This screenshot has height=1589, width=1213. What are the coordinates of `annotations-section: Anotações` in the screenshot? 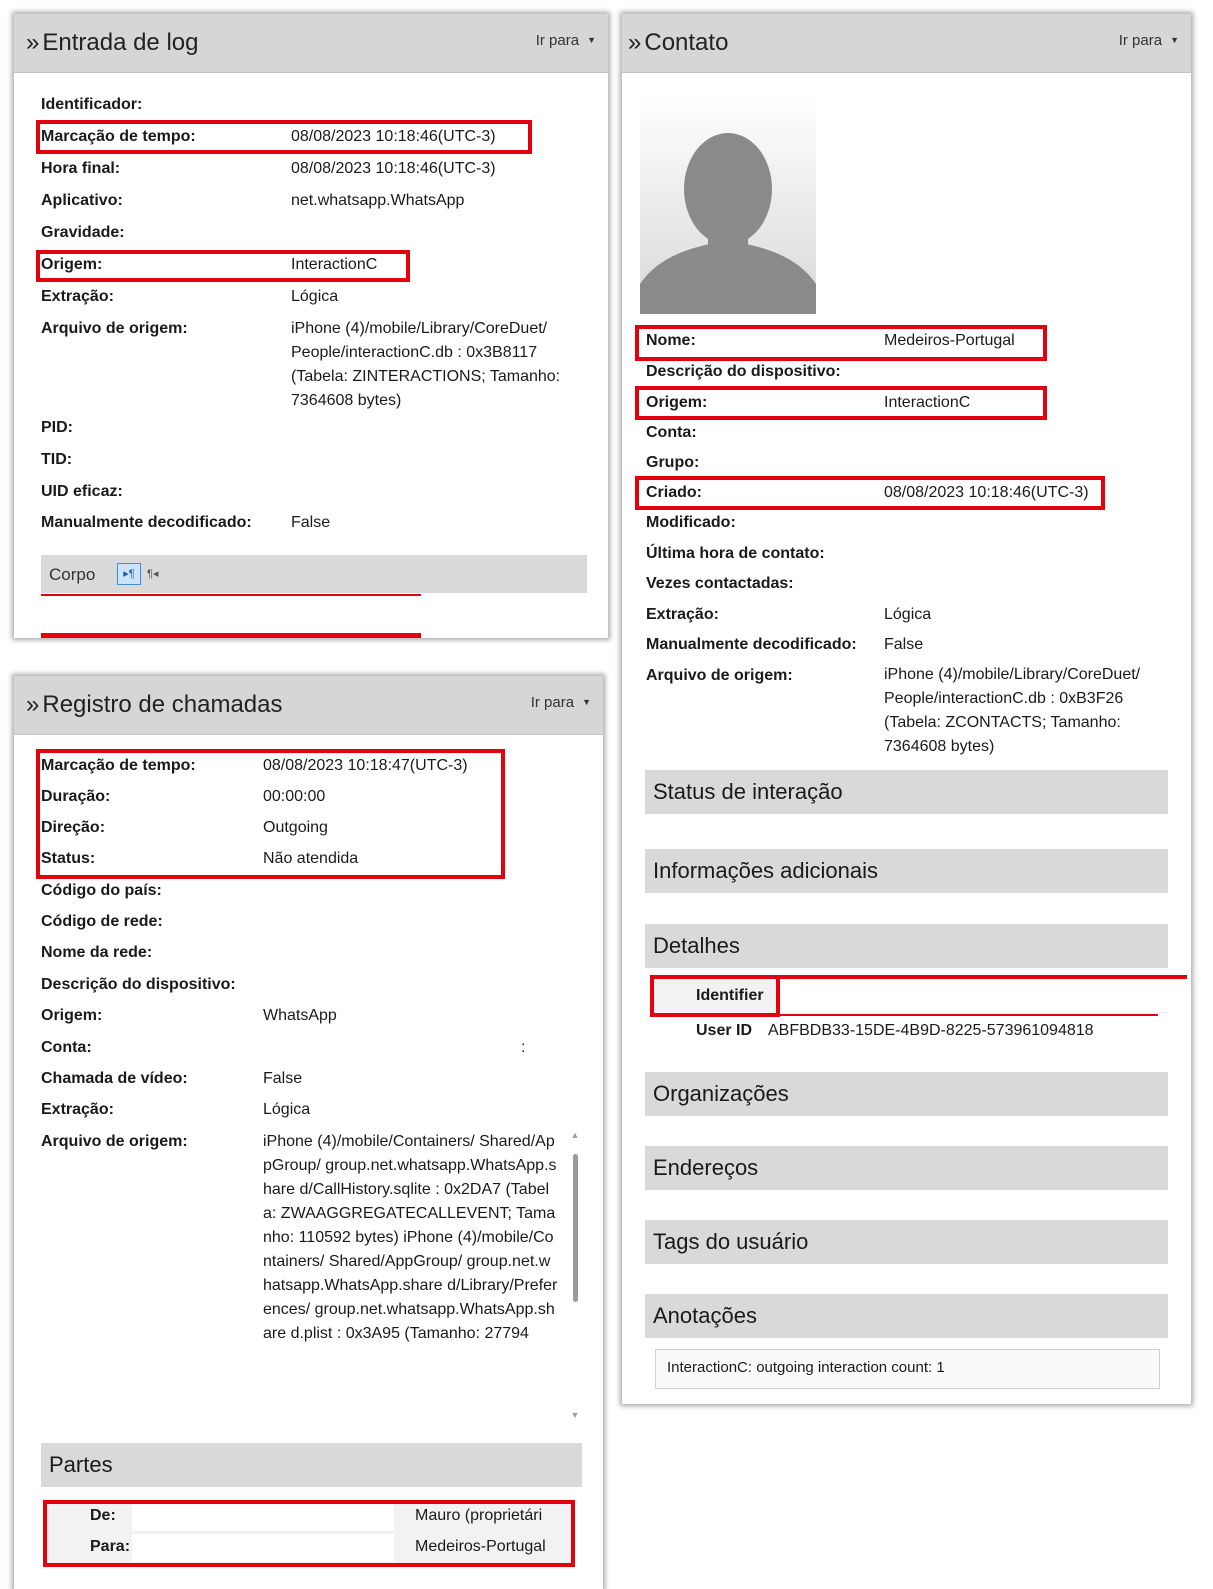 It's located at (906, 1316).